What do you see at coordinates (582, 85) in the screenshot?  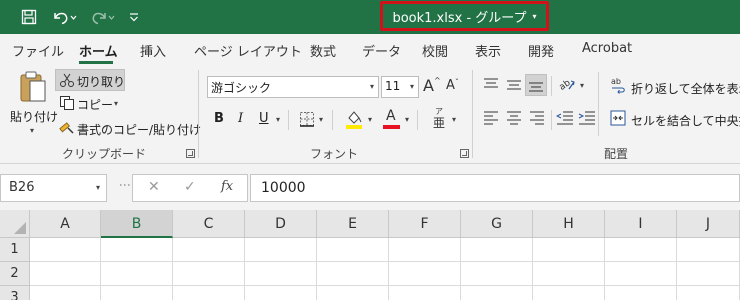 I see `orientation-dropdown-icon: ▾` at bounding box center [582, 85].